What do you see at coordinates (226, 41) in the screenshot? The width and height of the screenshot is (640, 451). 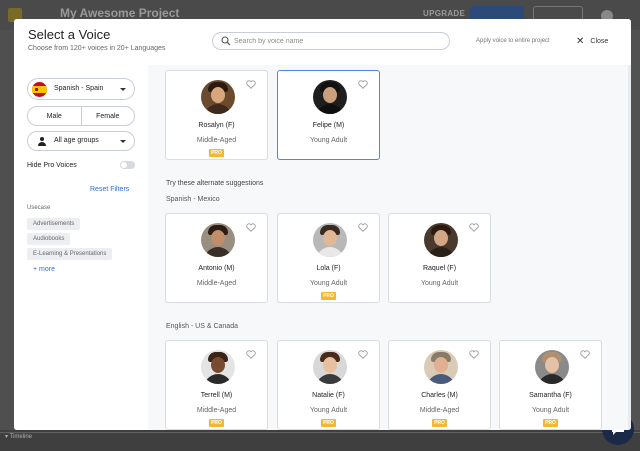 I see `search-icon` at bounding box center [226, 41].